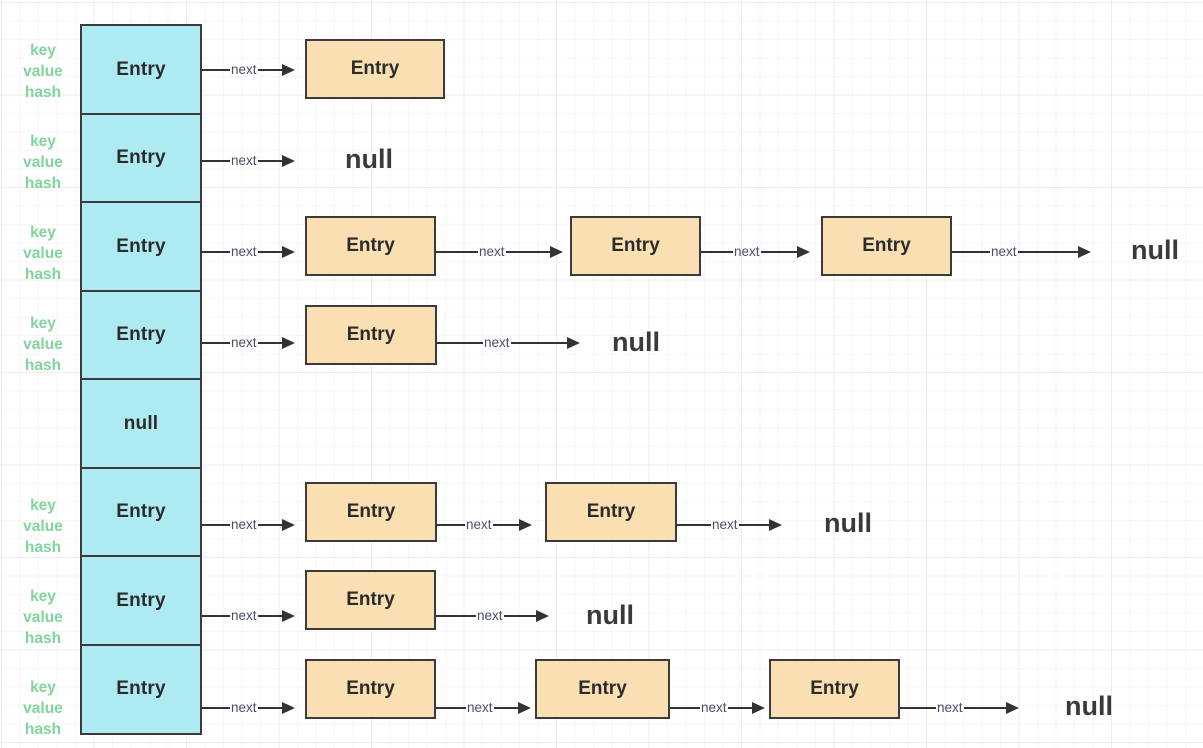  I want to click on entry-node-2-0: Entry, so click(370, 246).